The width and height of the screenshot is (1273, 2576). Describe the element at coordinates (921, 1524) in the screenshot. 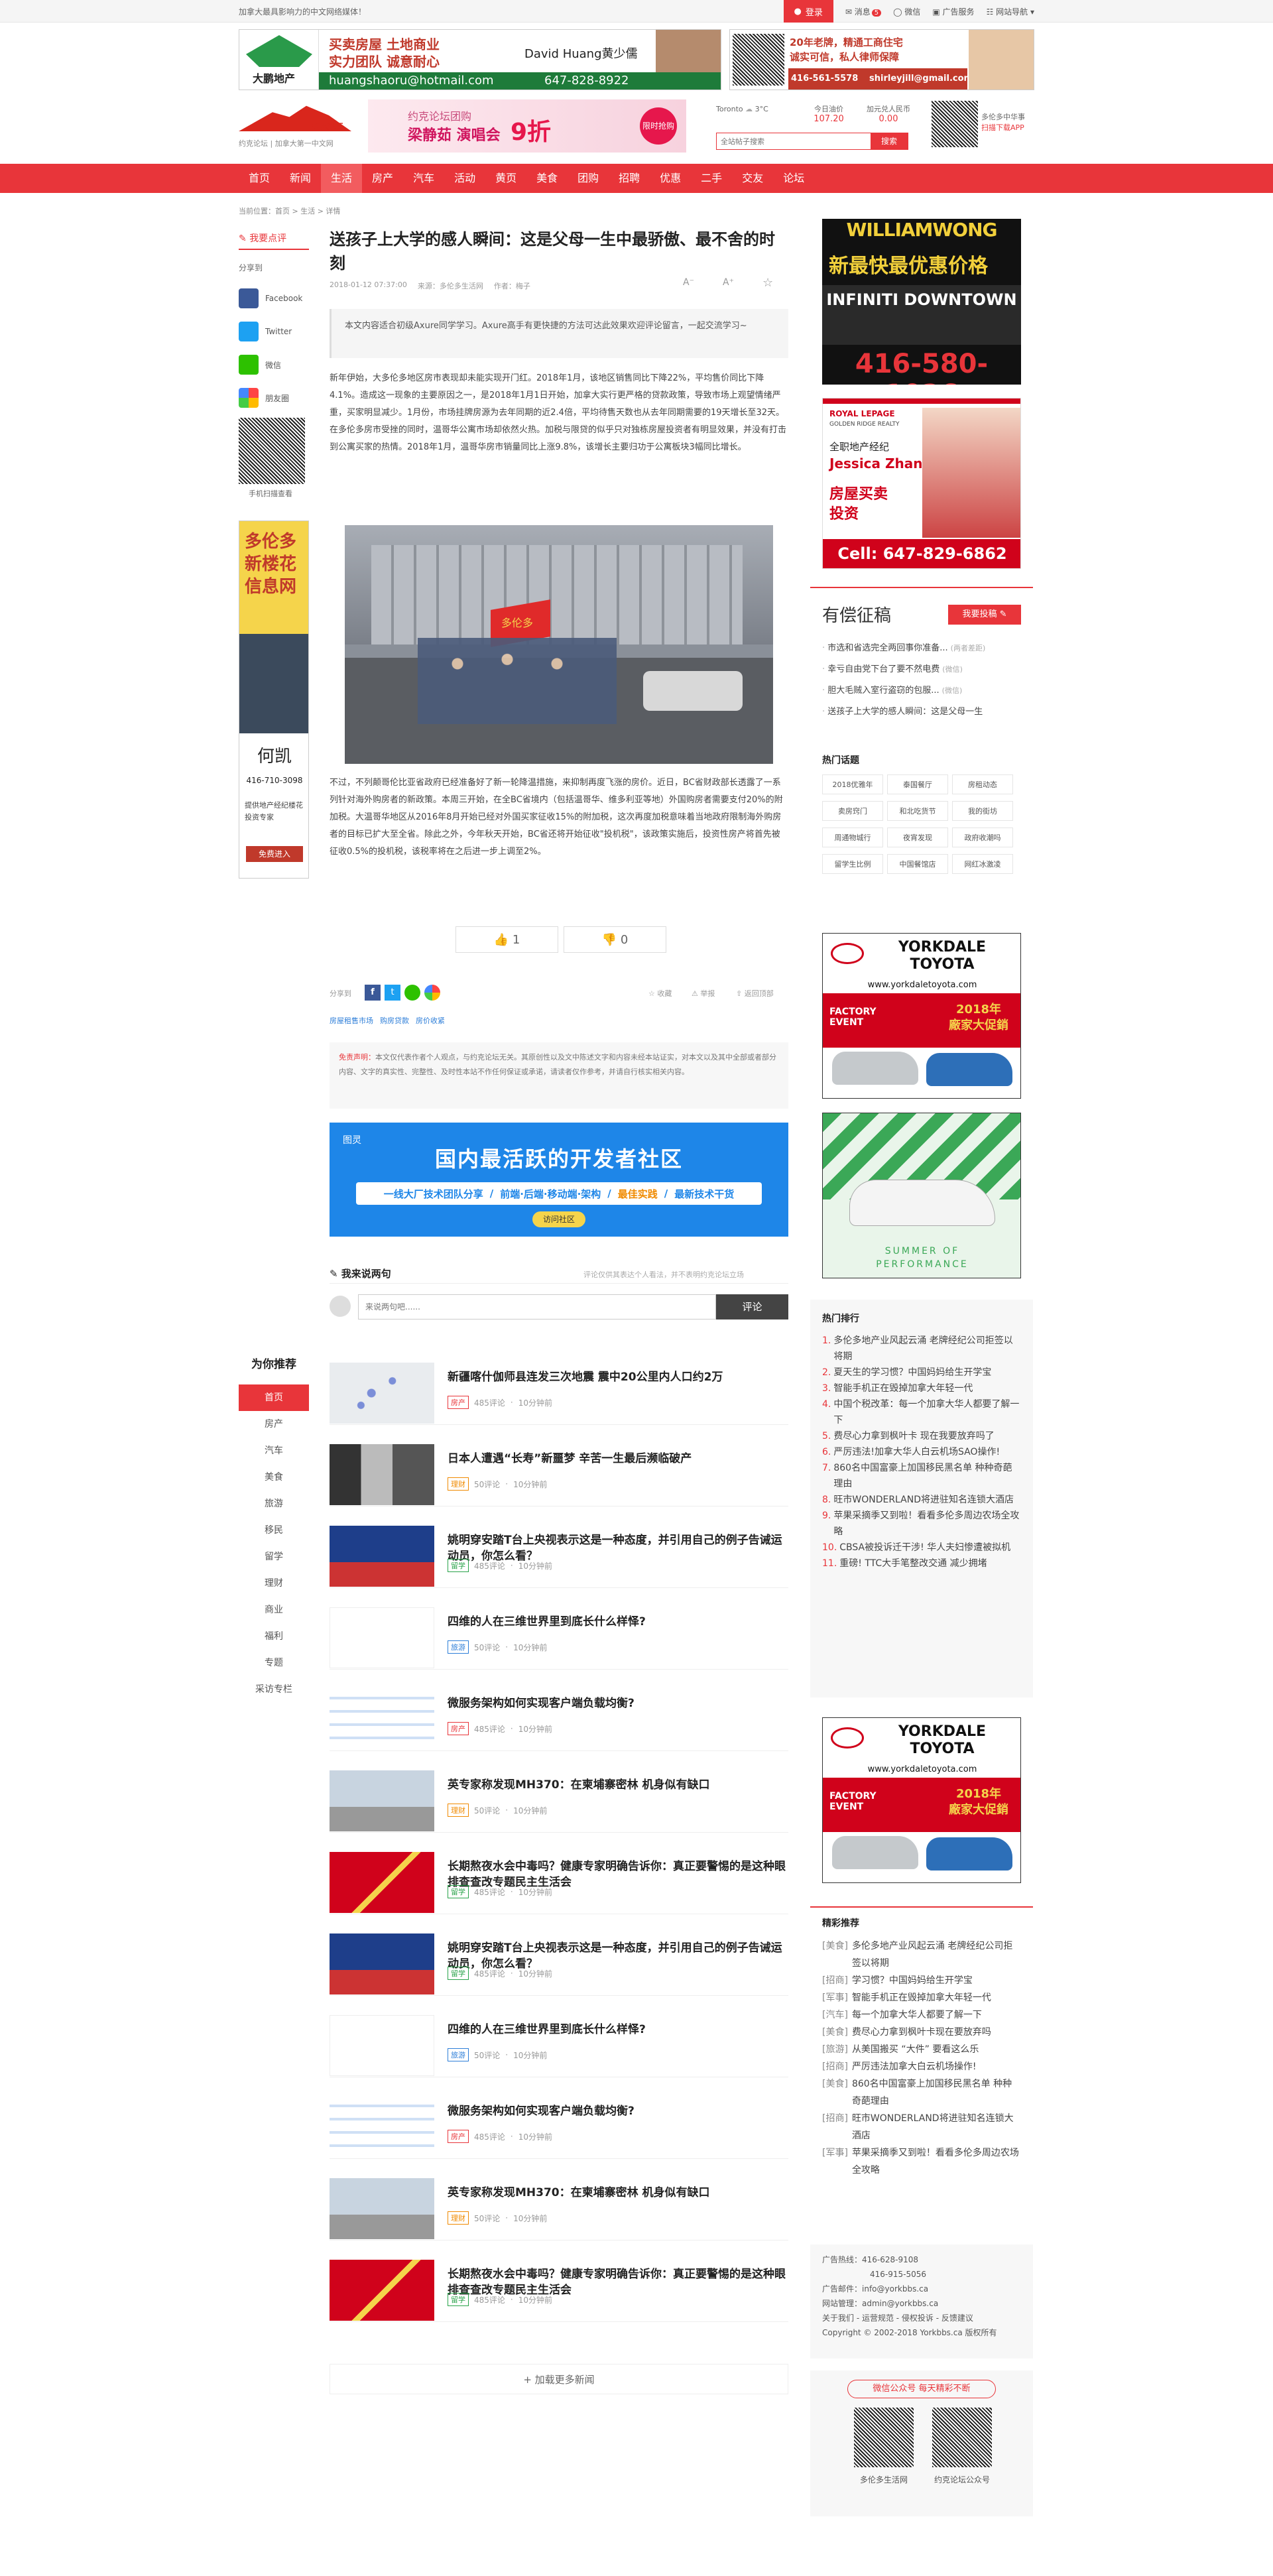

I see `hot-rank-item: 9. 苹果采摘季又到啦！看看多伦多周边农场全攻略` at that location.